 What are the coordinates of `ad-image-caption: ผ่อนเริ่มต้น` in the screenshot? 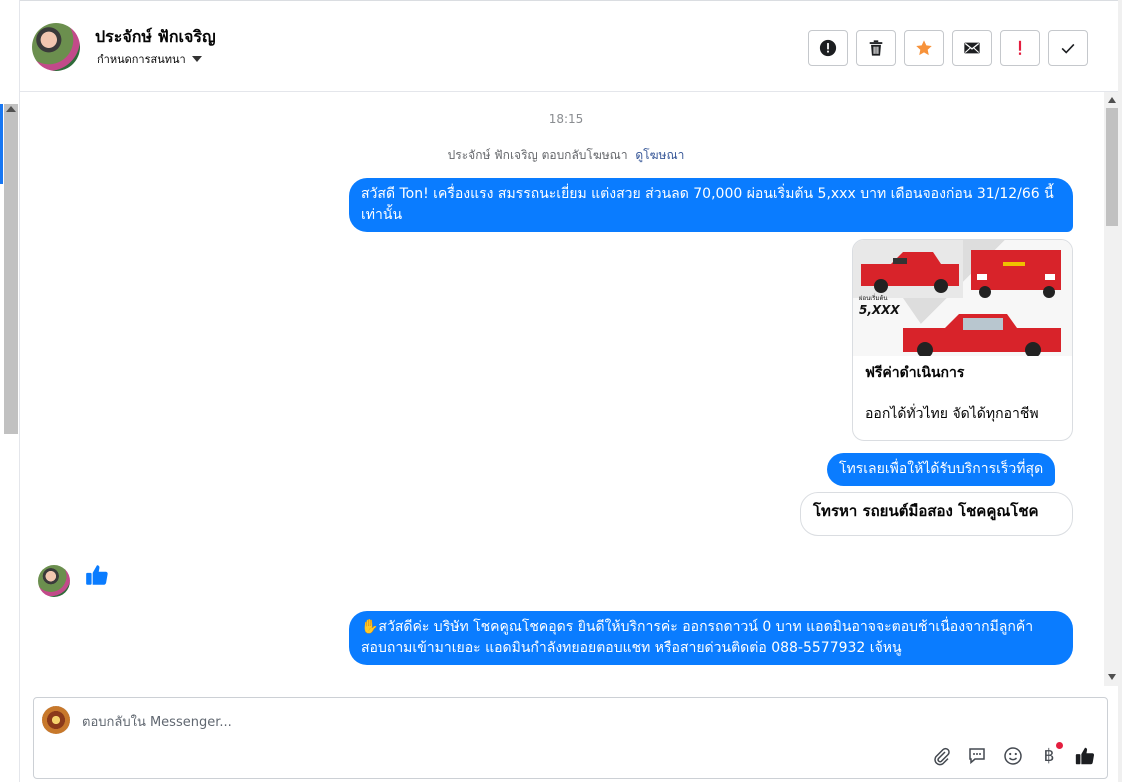 It's located at (873, 298).